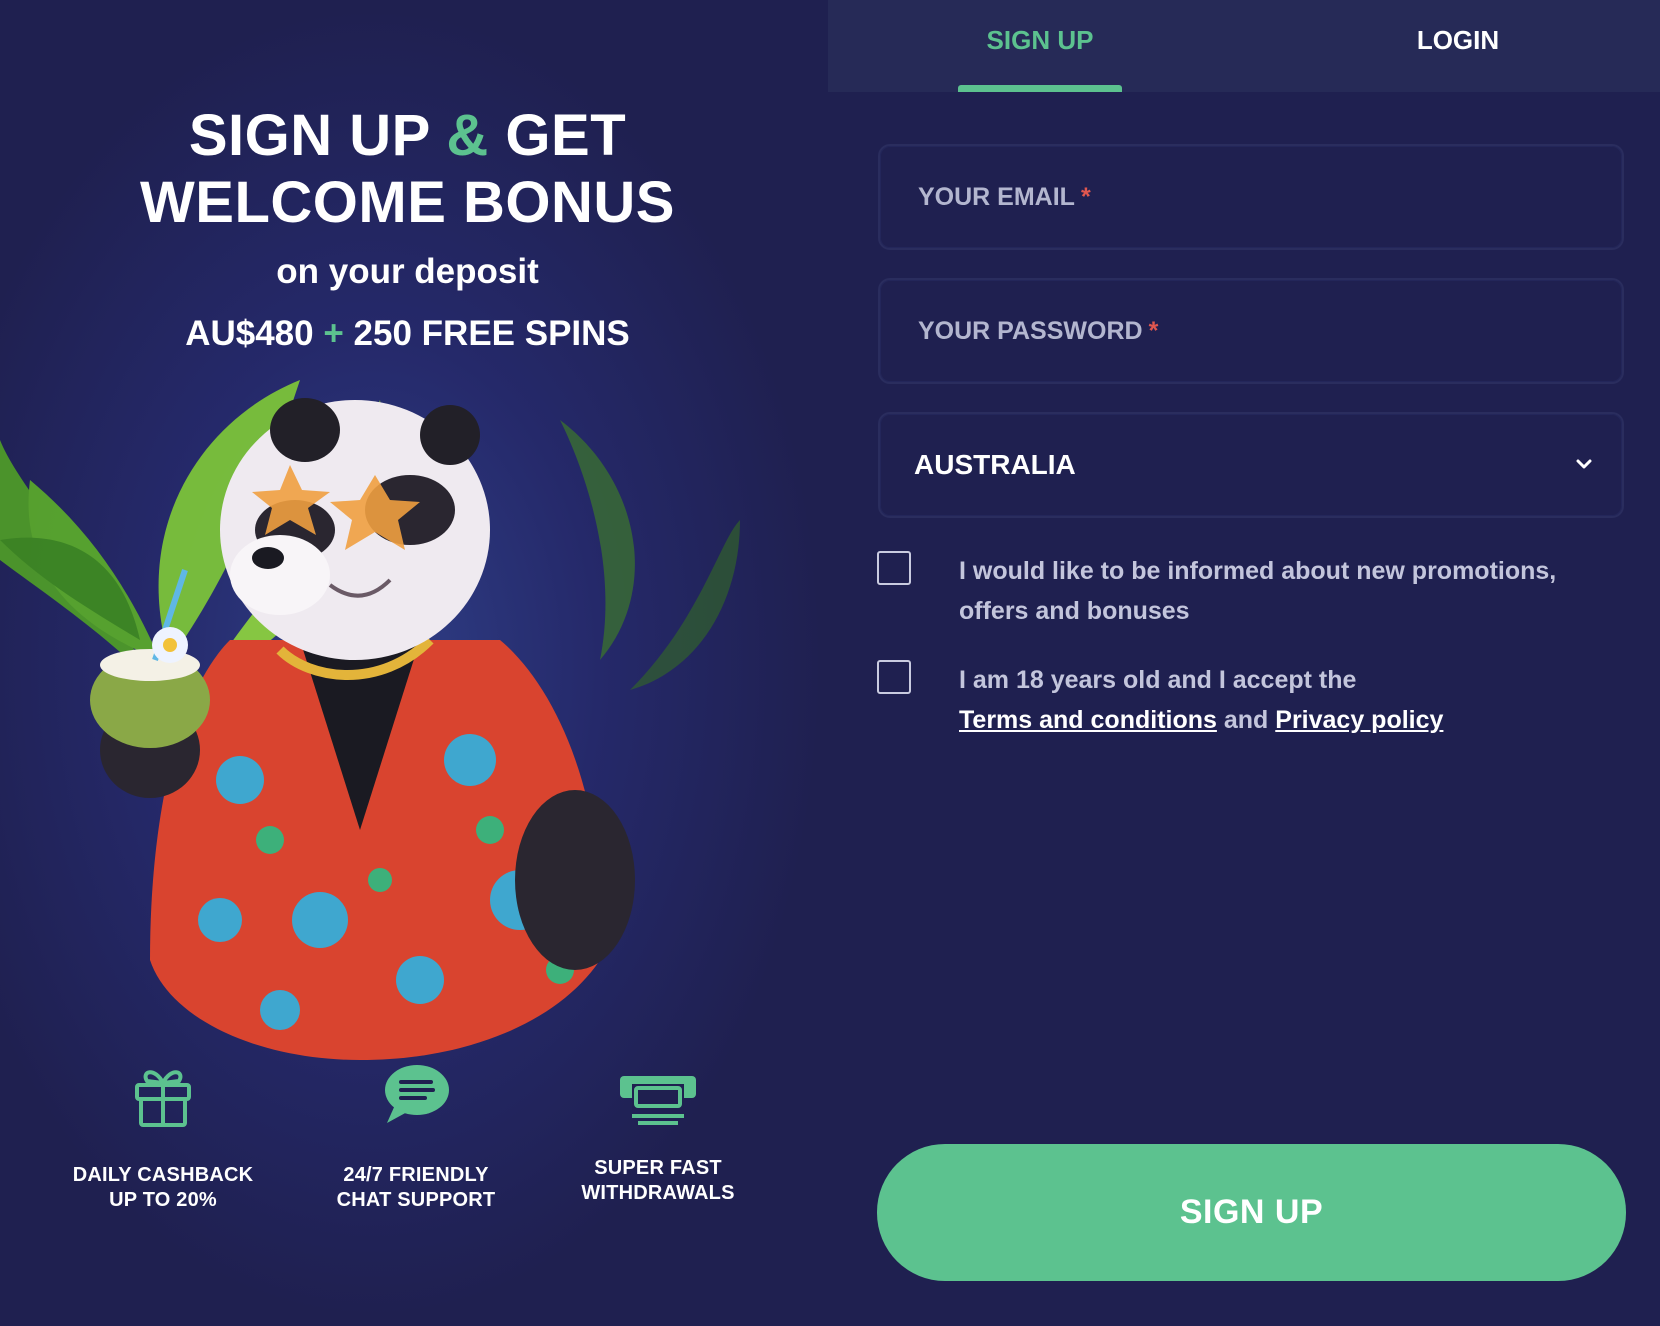 This screenshot has height=1326, width=1660. I want to click on feature-cashback: DAILY CASHBACK UP TO 20%, so click(163, 1138).